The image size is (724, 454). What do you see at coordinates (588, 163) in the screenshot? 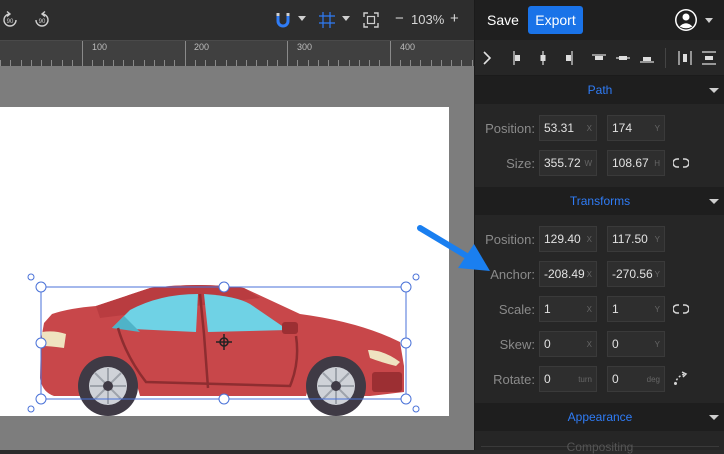
I see `unit-label: W` at bounding box center [588, 163].